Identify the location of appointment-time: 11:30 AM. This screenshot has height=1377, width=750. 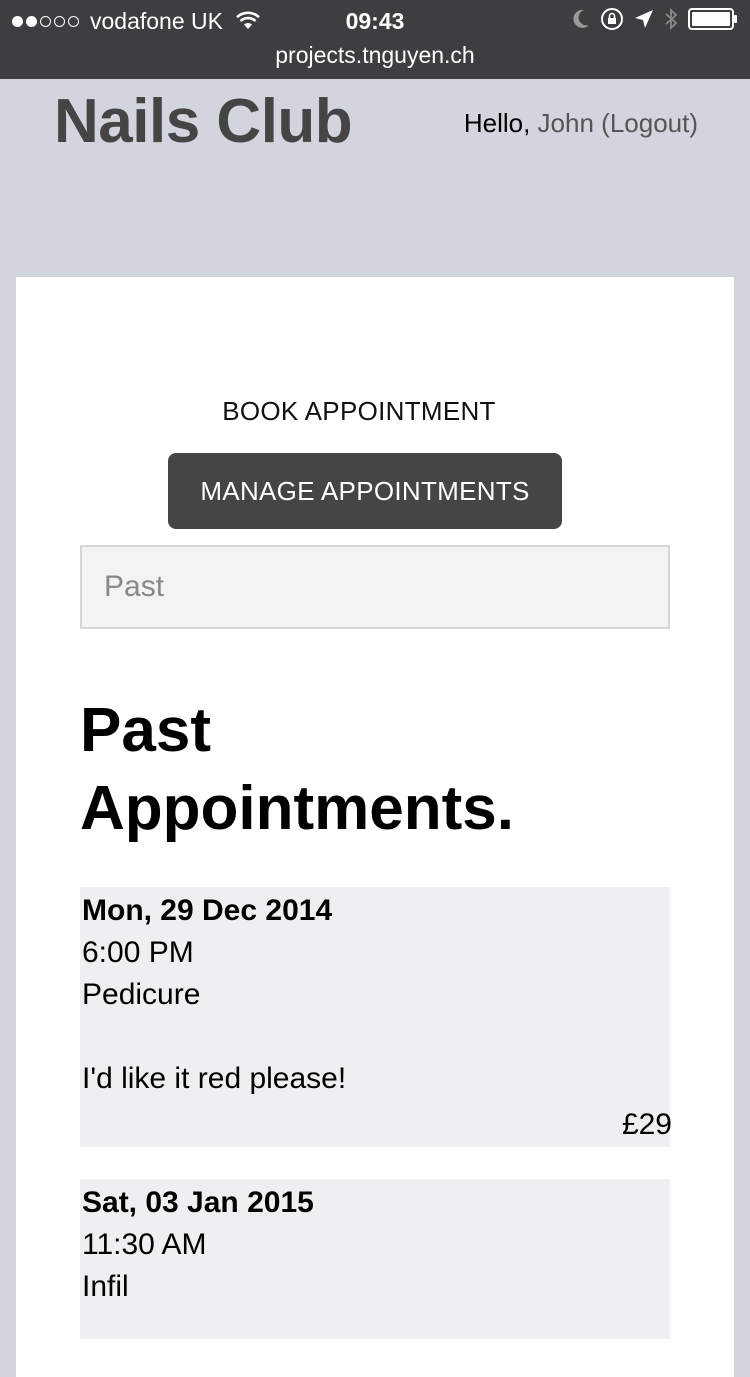
(144, 1244).